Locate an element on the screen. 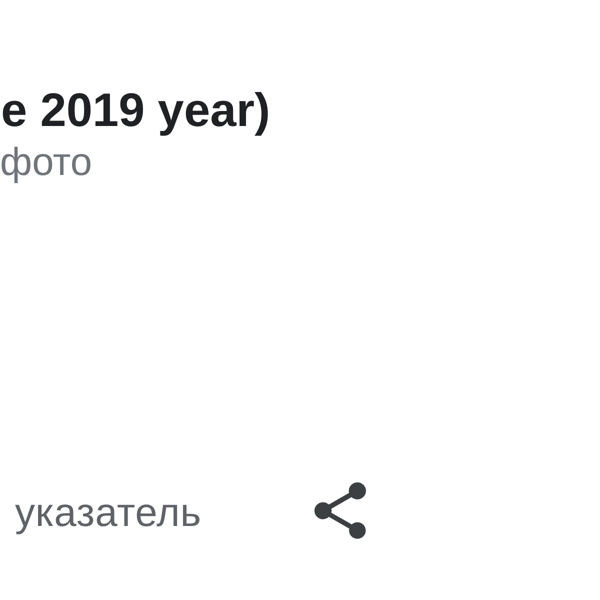 Image resolution: width=600 pixels, height=600 pixels. share-button is located at coordinates (339, 510).